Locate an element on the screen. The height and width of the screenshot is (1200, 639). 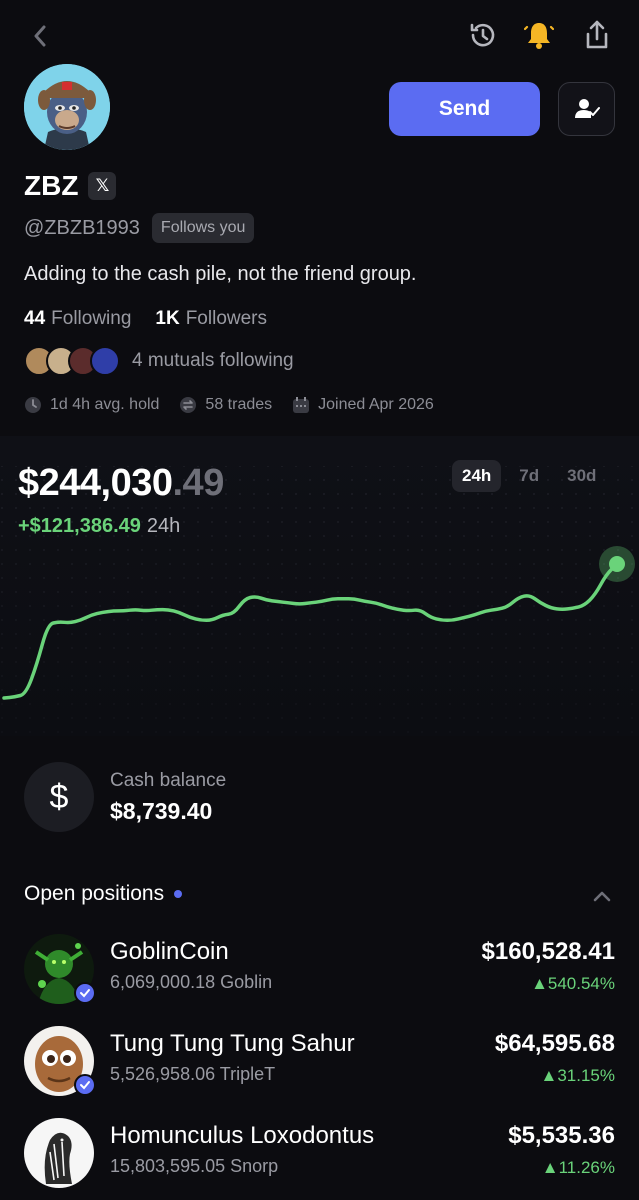
change-amount: +$121,386.49 is located at coordinates (79, 526).